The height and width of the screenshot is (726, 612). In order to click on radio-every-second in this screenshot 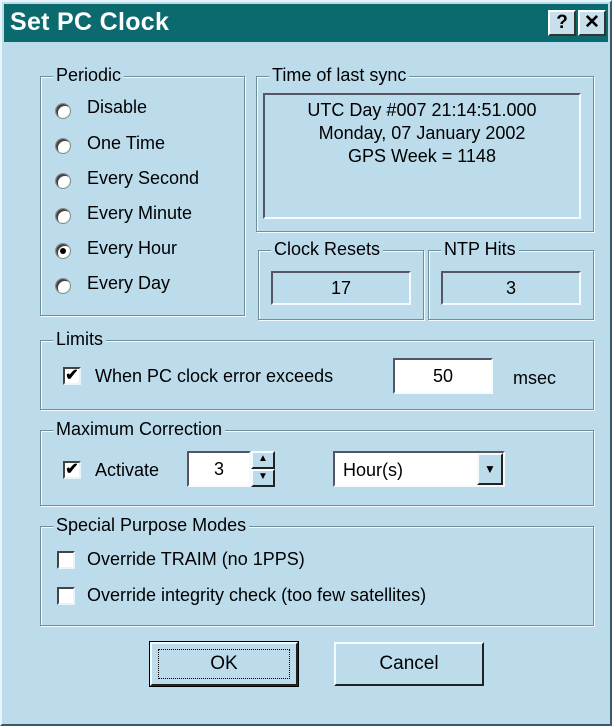, I will do `click(63, 181)`.